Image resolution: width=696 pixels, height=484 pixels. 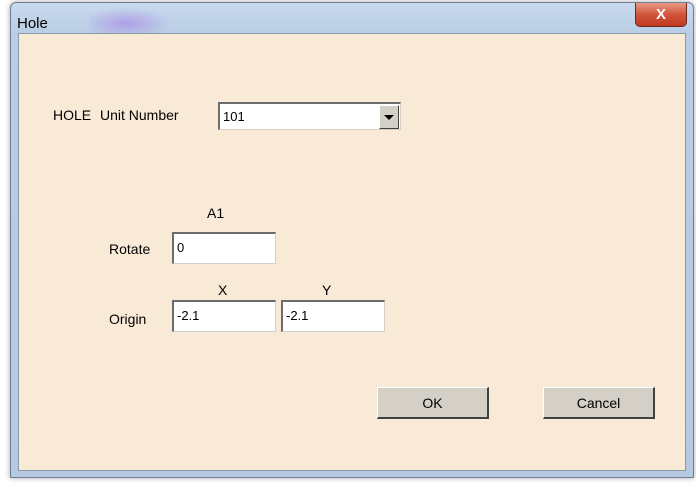 I want to click on window-title: Hole, so click(x=32, y=23).